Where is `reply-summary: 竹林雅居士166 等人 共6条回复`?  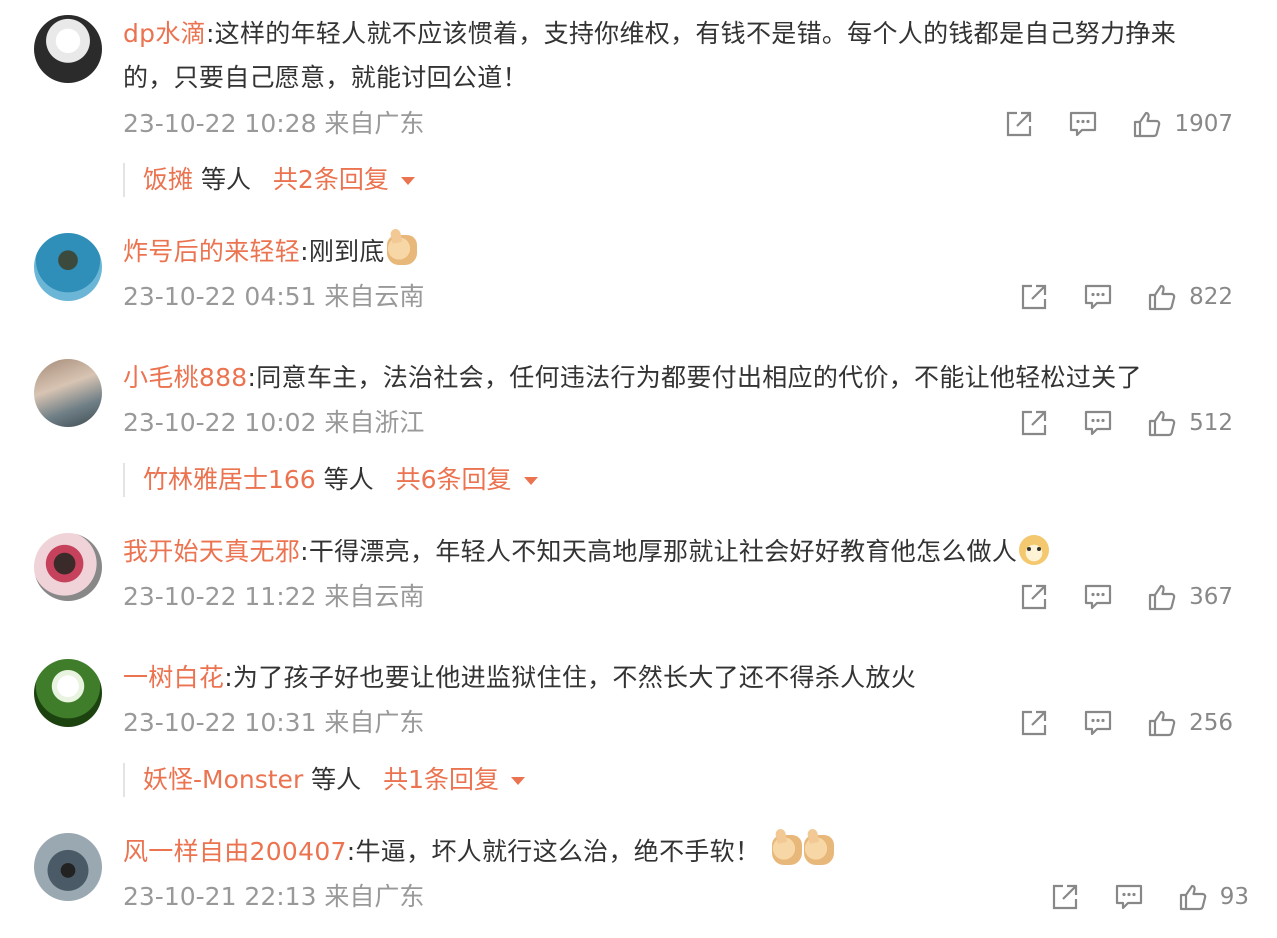 reply-summary: 竹林雅居士166 等人 共6条回复 is located at coordinates (330, 480).